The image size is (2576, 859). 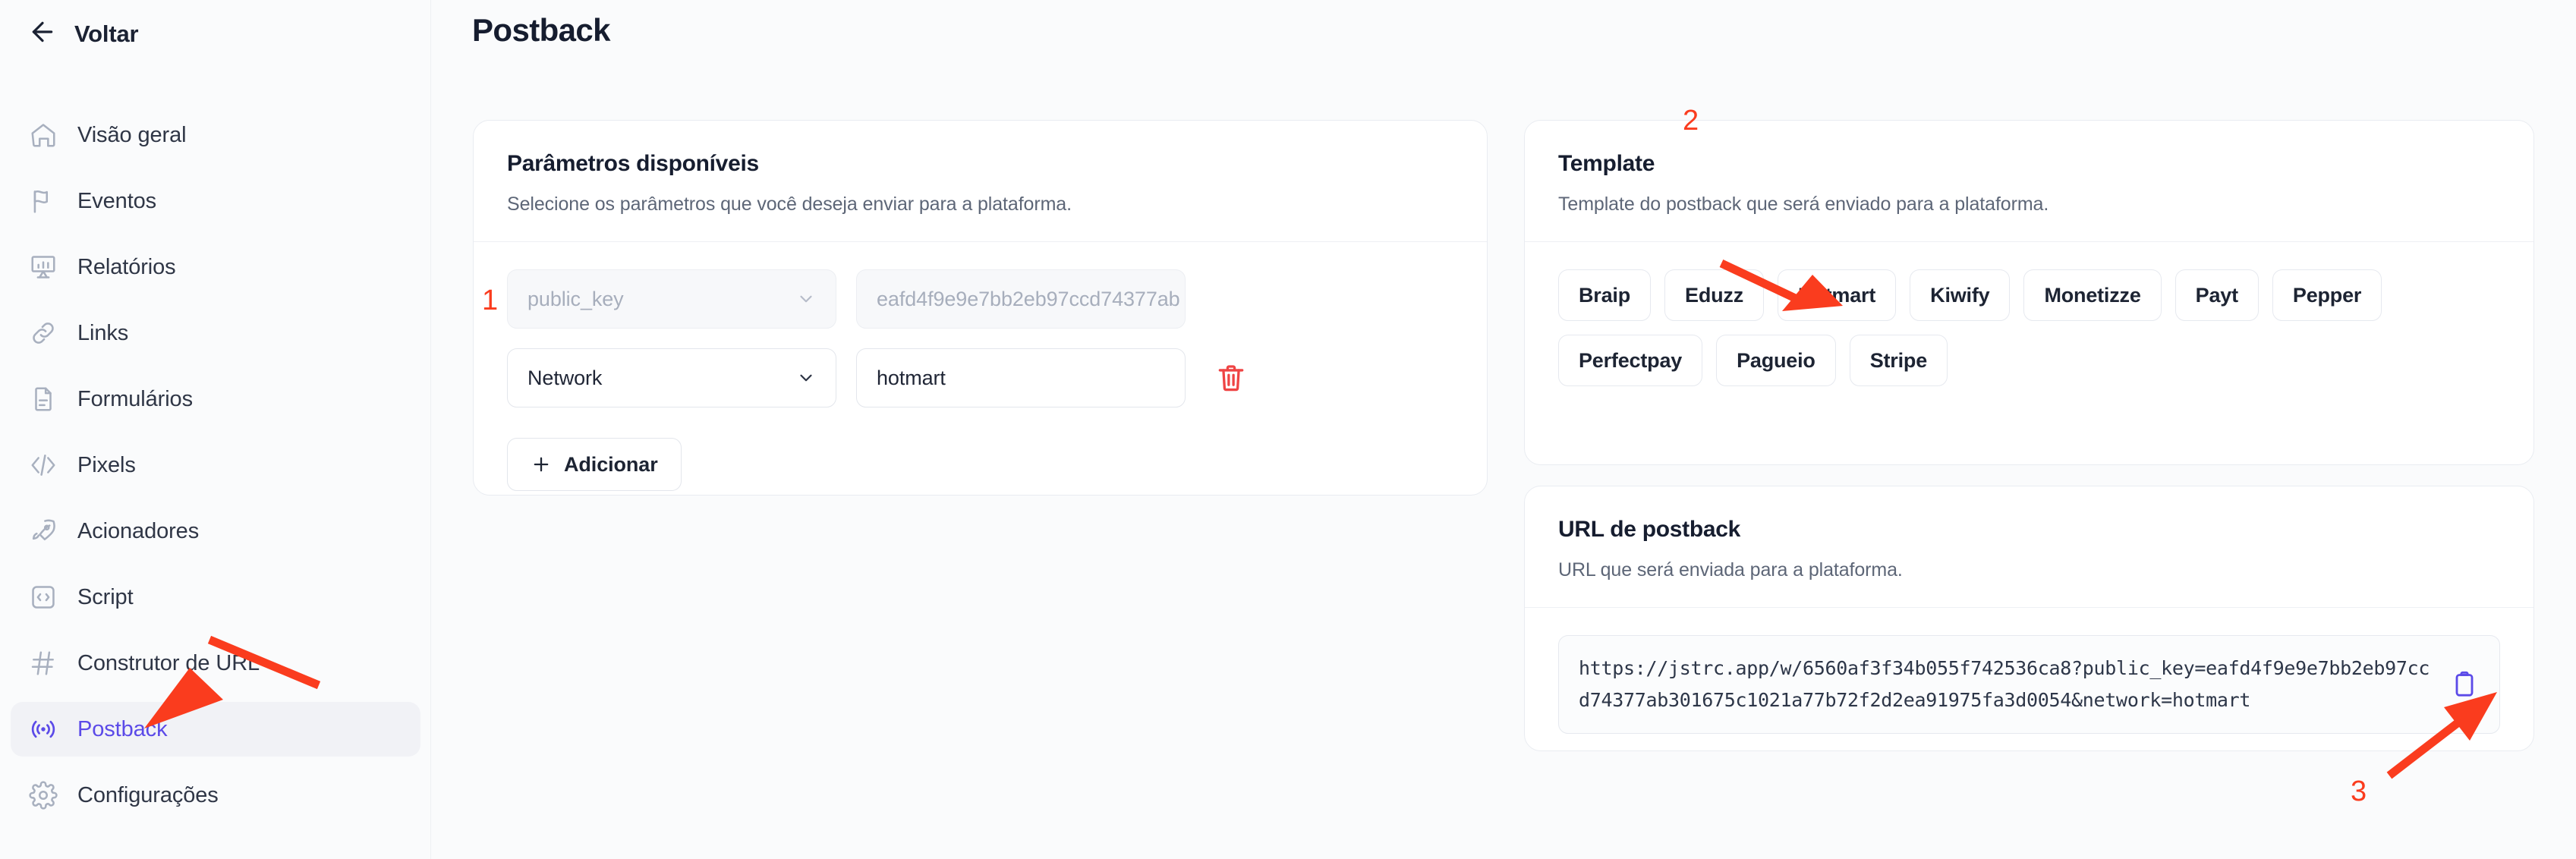 What do you see at coordinates (611, 464) in the screenshot?
I see `add-parameter-label: Adicionar` at bounding box center [611, 464].